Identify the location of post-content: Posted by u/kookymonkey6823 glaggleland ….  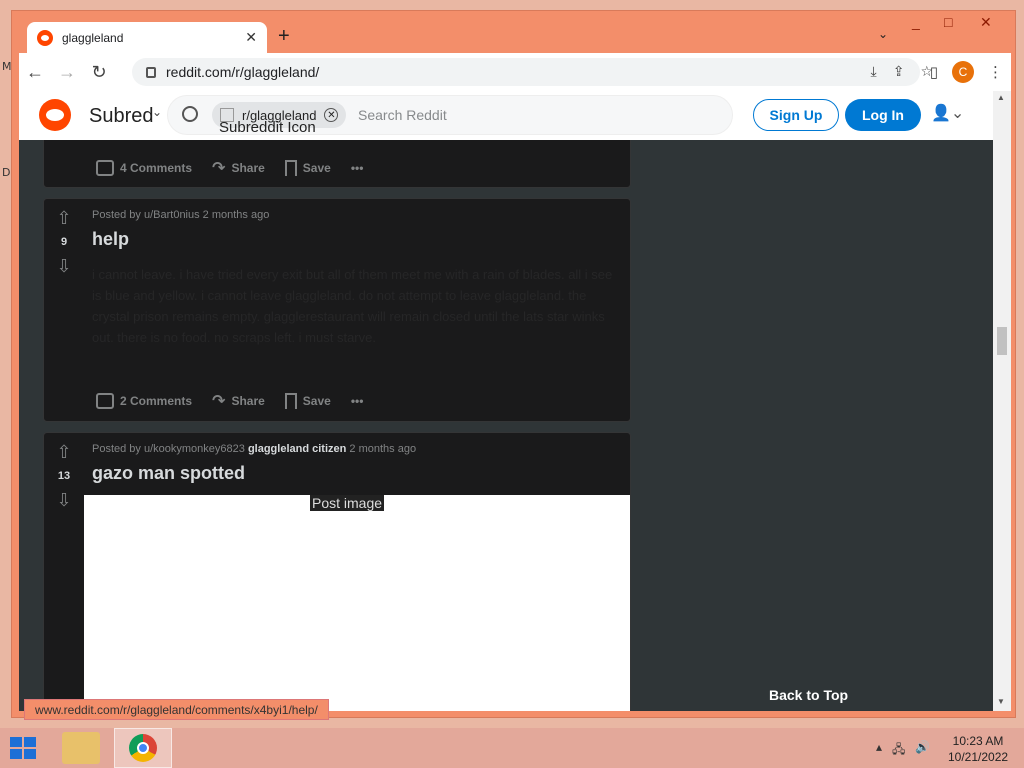
(357, 463).